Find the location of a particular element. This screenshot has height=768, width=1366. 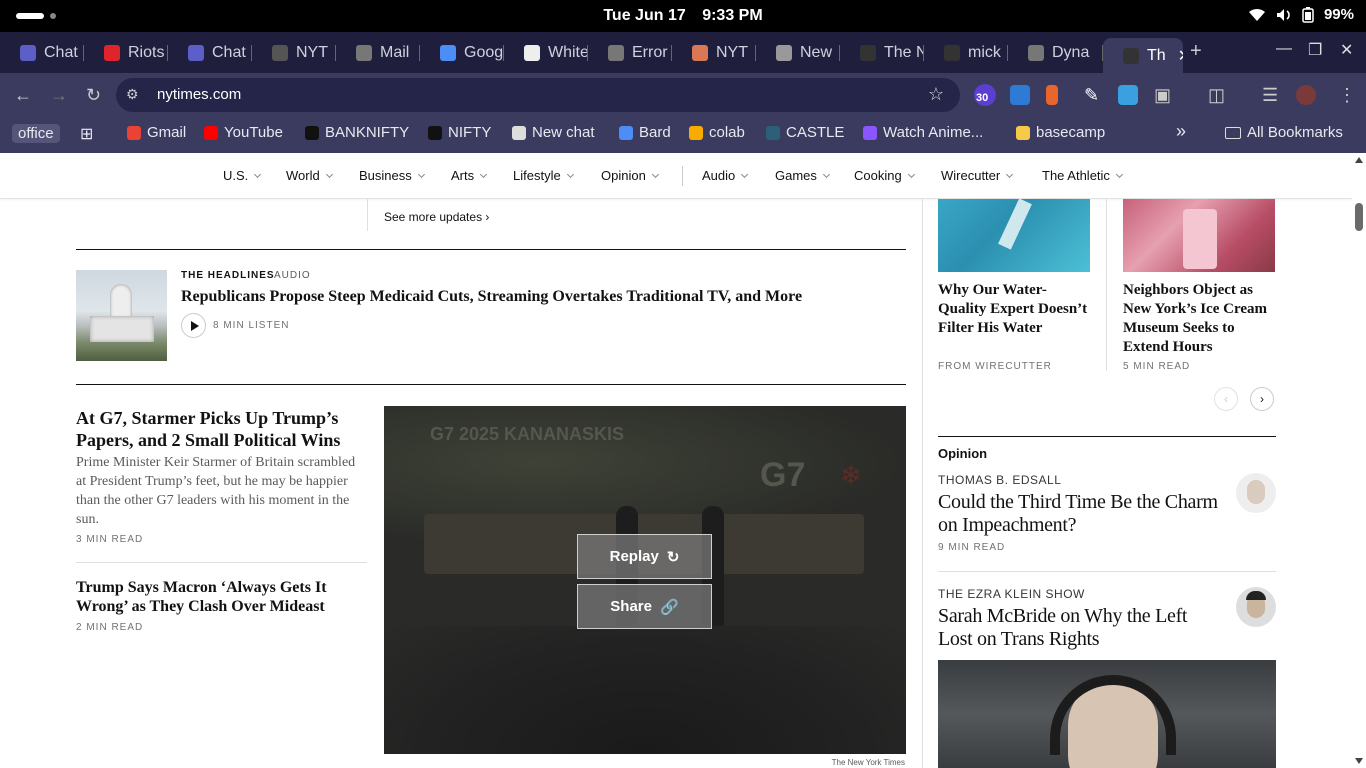

browser-tab: Th ✕ is located at coordinates (1143, 55).